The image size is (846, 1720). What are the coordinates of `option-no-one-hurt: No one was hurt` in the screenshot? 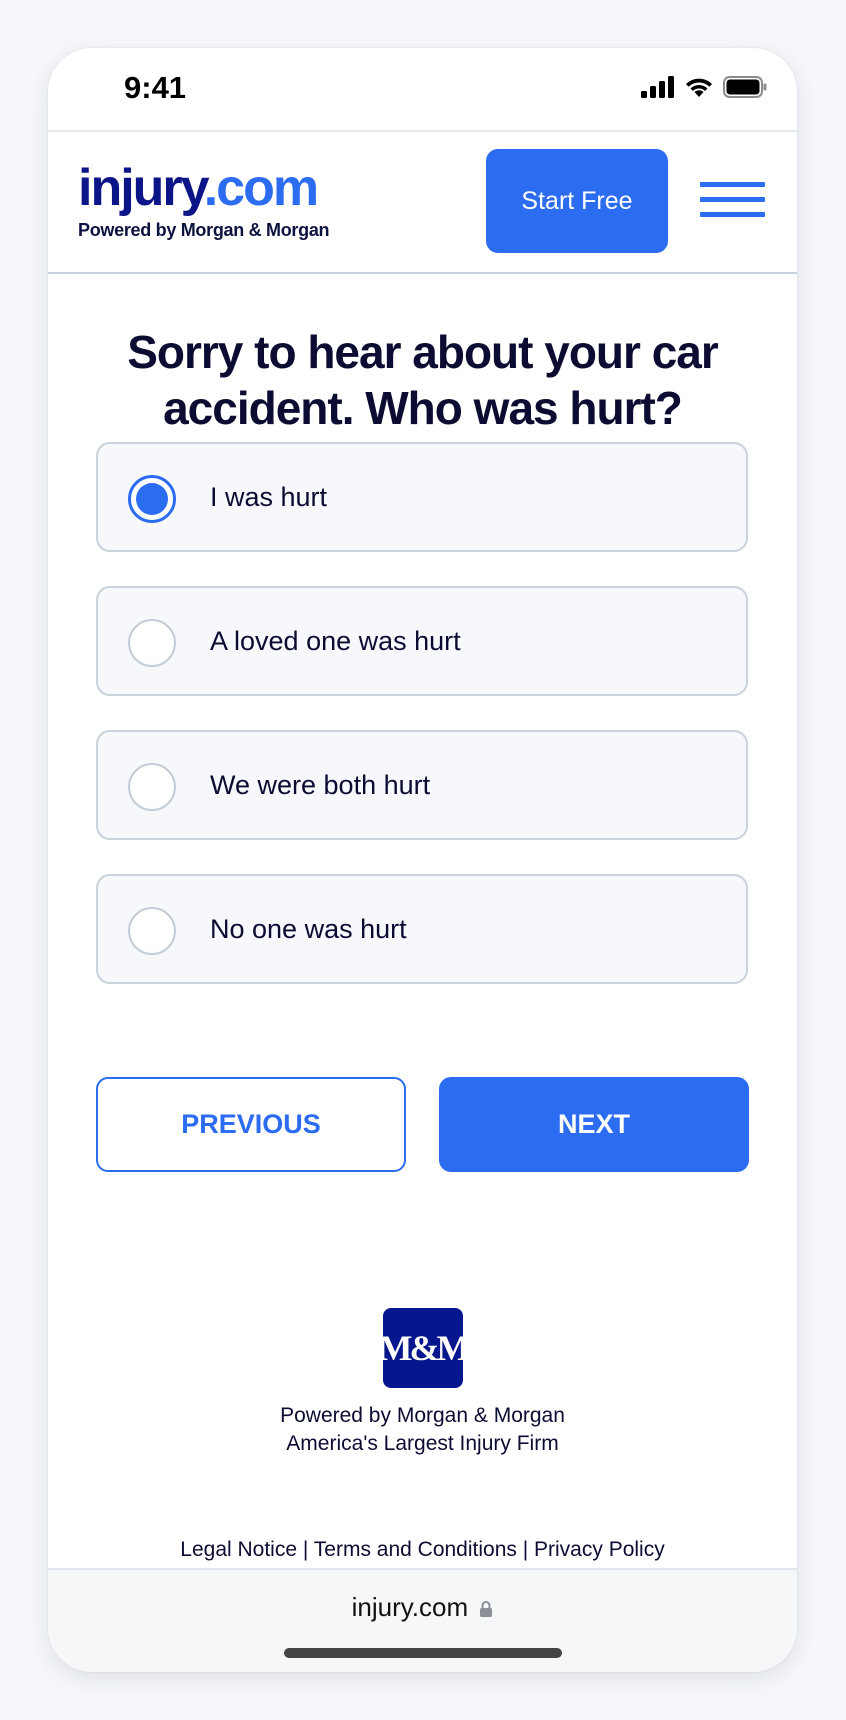 It's located at (422, 929).